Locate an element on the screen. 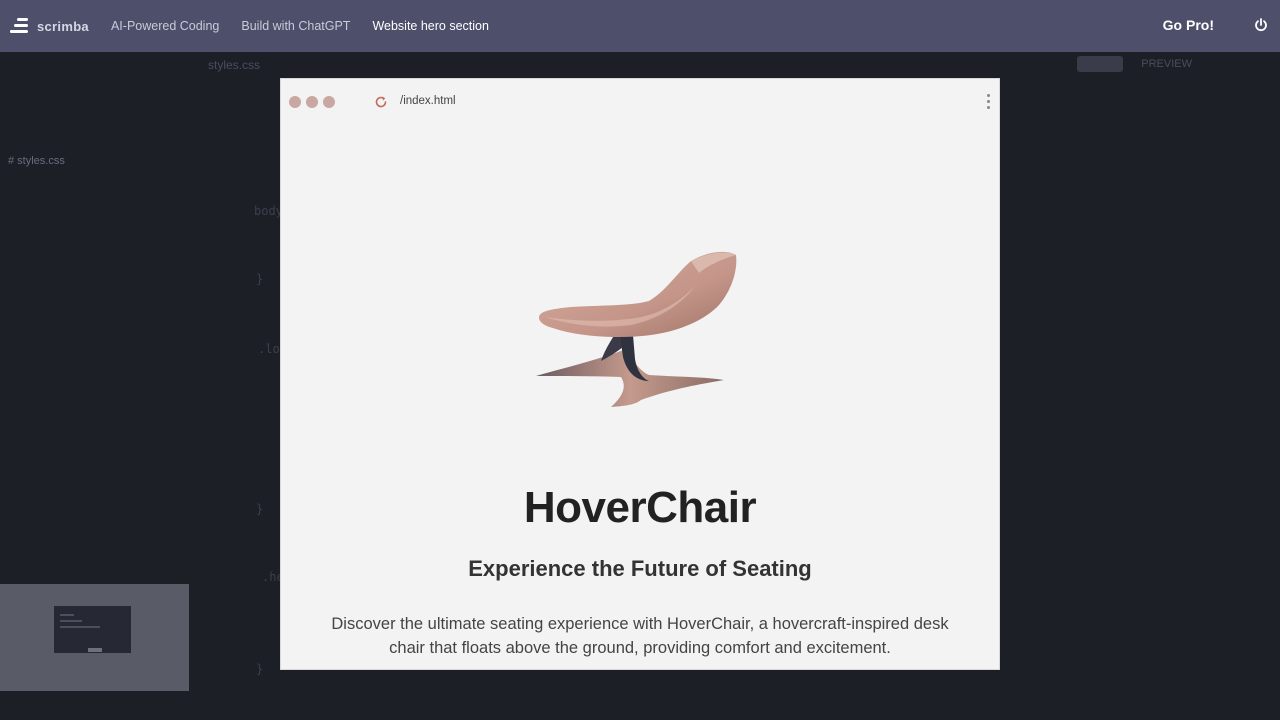 The height and width of the screenshot is (720, 1280). thumbnail-screen is located at coordinates (92, 629).